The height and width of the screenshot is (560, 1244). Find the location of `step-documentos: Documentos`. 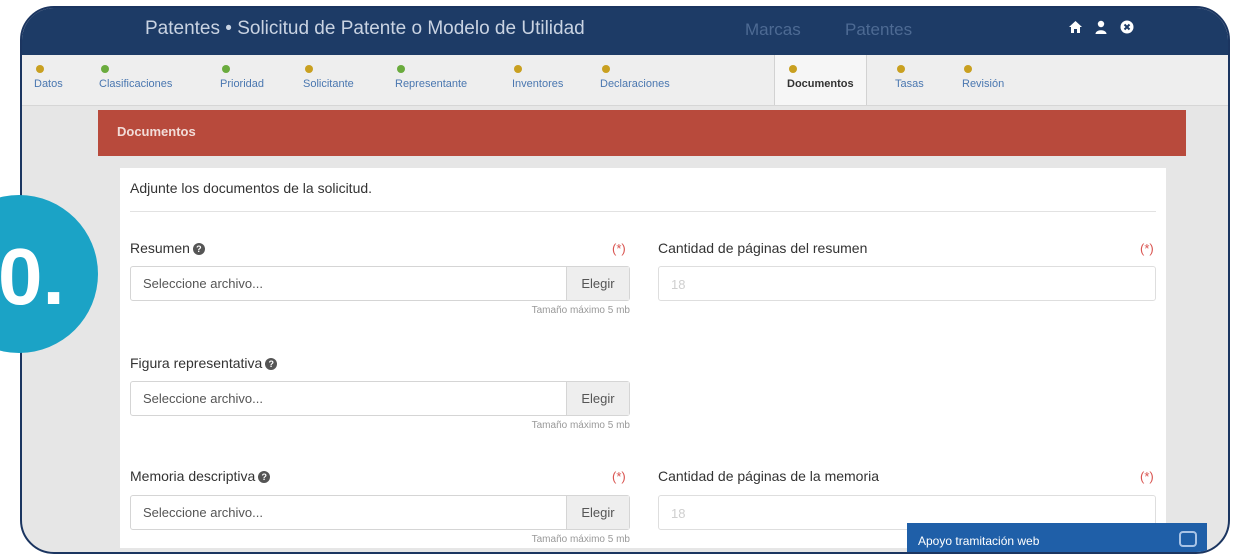

step-documentos: Documentos is located at coordinates (820, 80).